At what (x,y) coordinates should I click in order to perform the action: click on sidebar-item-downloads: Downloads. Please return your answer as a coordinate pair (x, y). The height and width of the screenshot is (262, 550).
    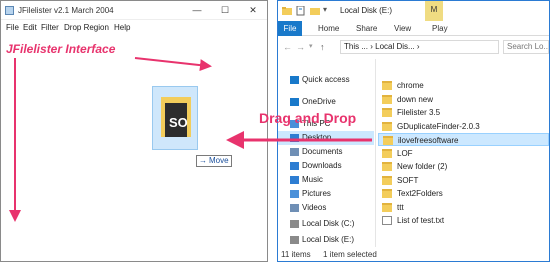
    Looking at the image, I should click on (326, 166).